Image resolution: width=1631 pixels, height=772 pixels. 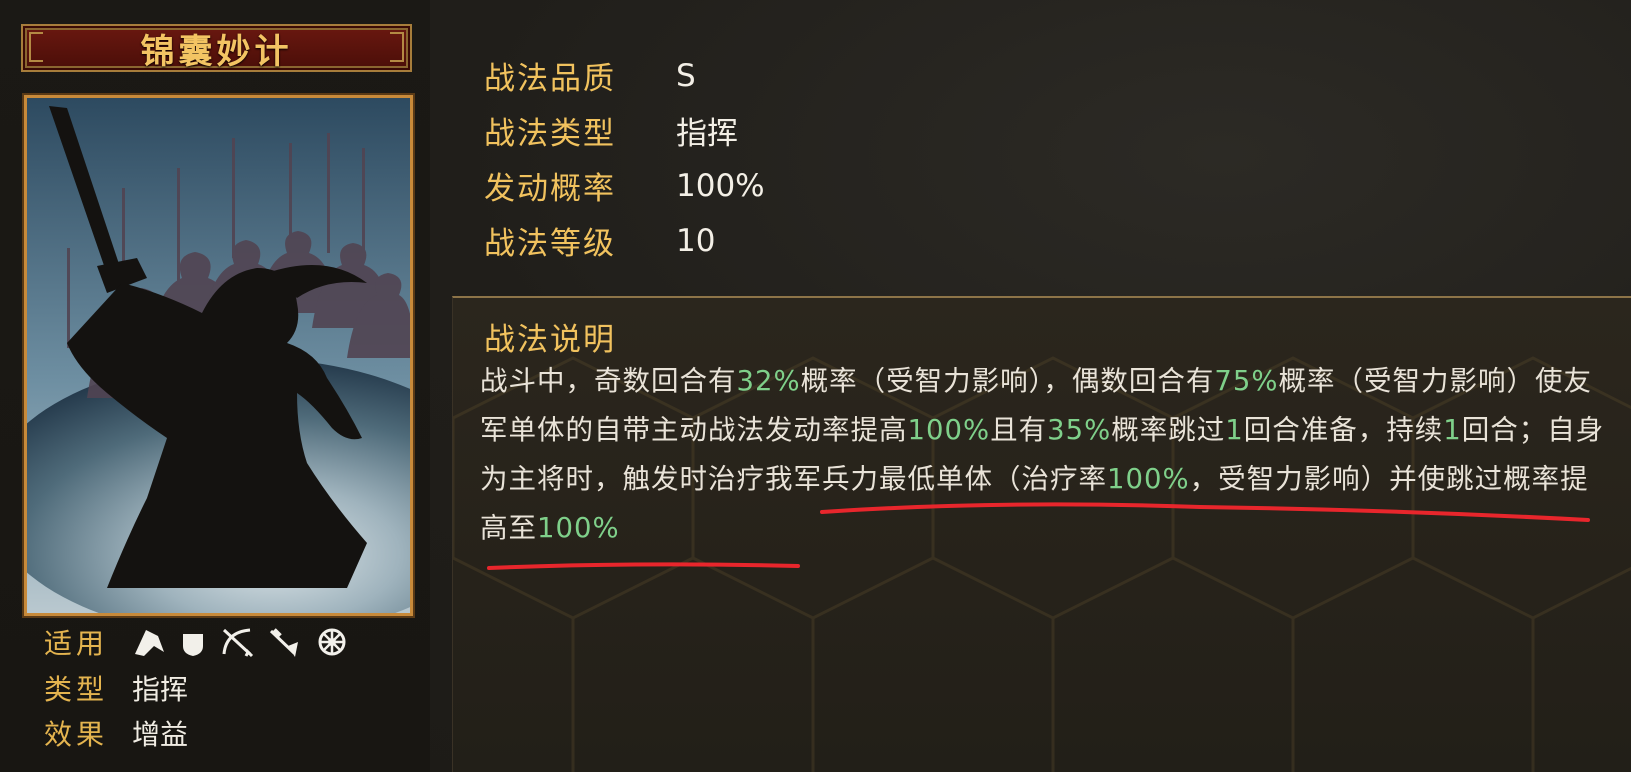 What do you see at coordinates (193, 643) in the screenshot?
I see `shield-icon` at bounding box center [193, 643].